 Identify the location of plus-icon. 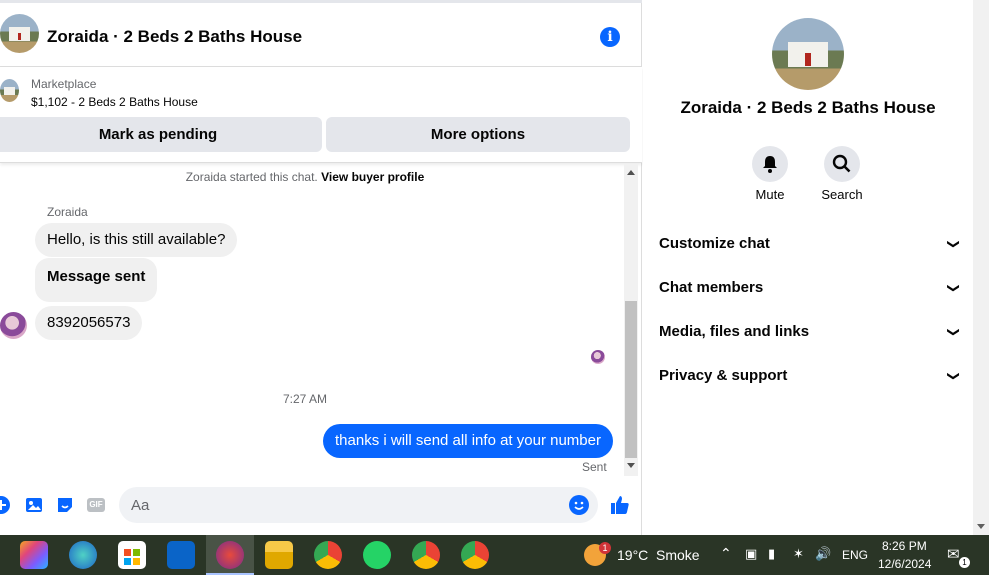
(5, 505).